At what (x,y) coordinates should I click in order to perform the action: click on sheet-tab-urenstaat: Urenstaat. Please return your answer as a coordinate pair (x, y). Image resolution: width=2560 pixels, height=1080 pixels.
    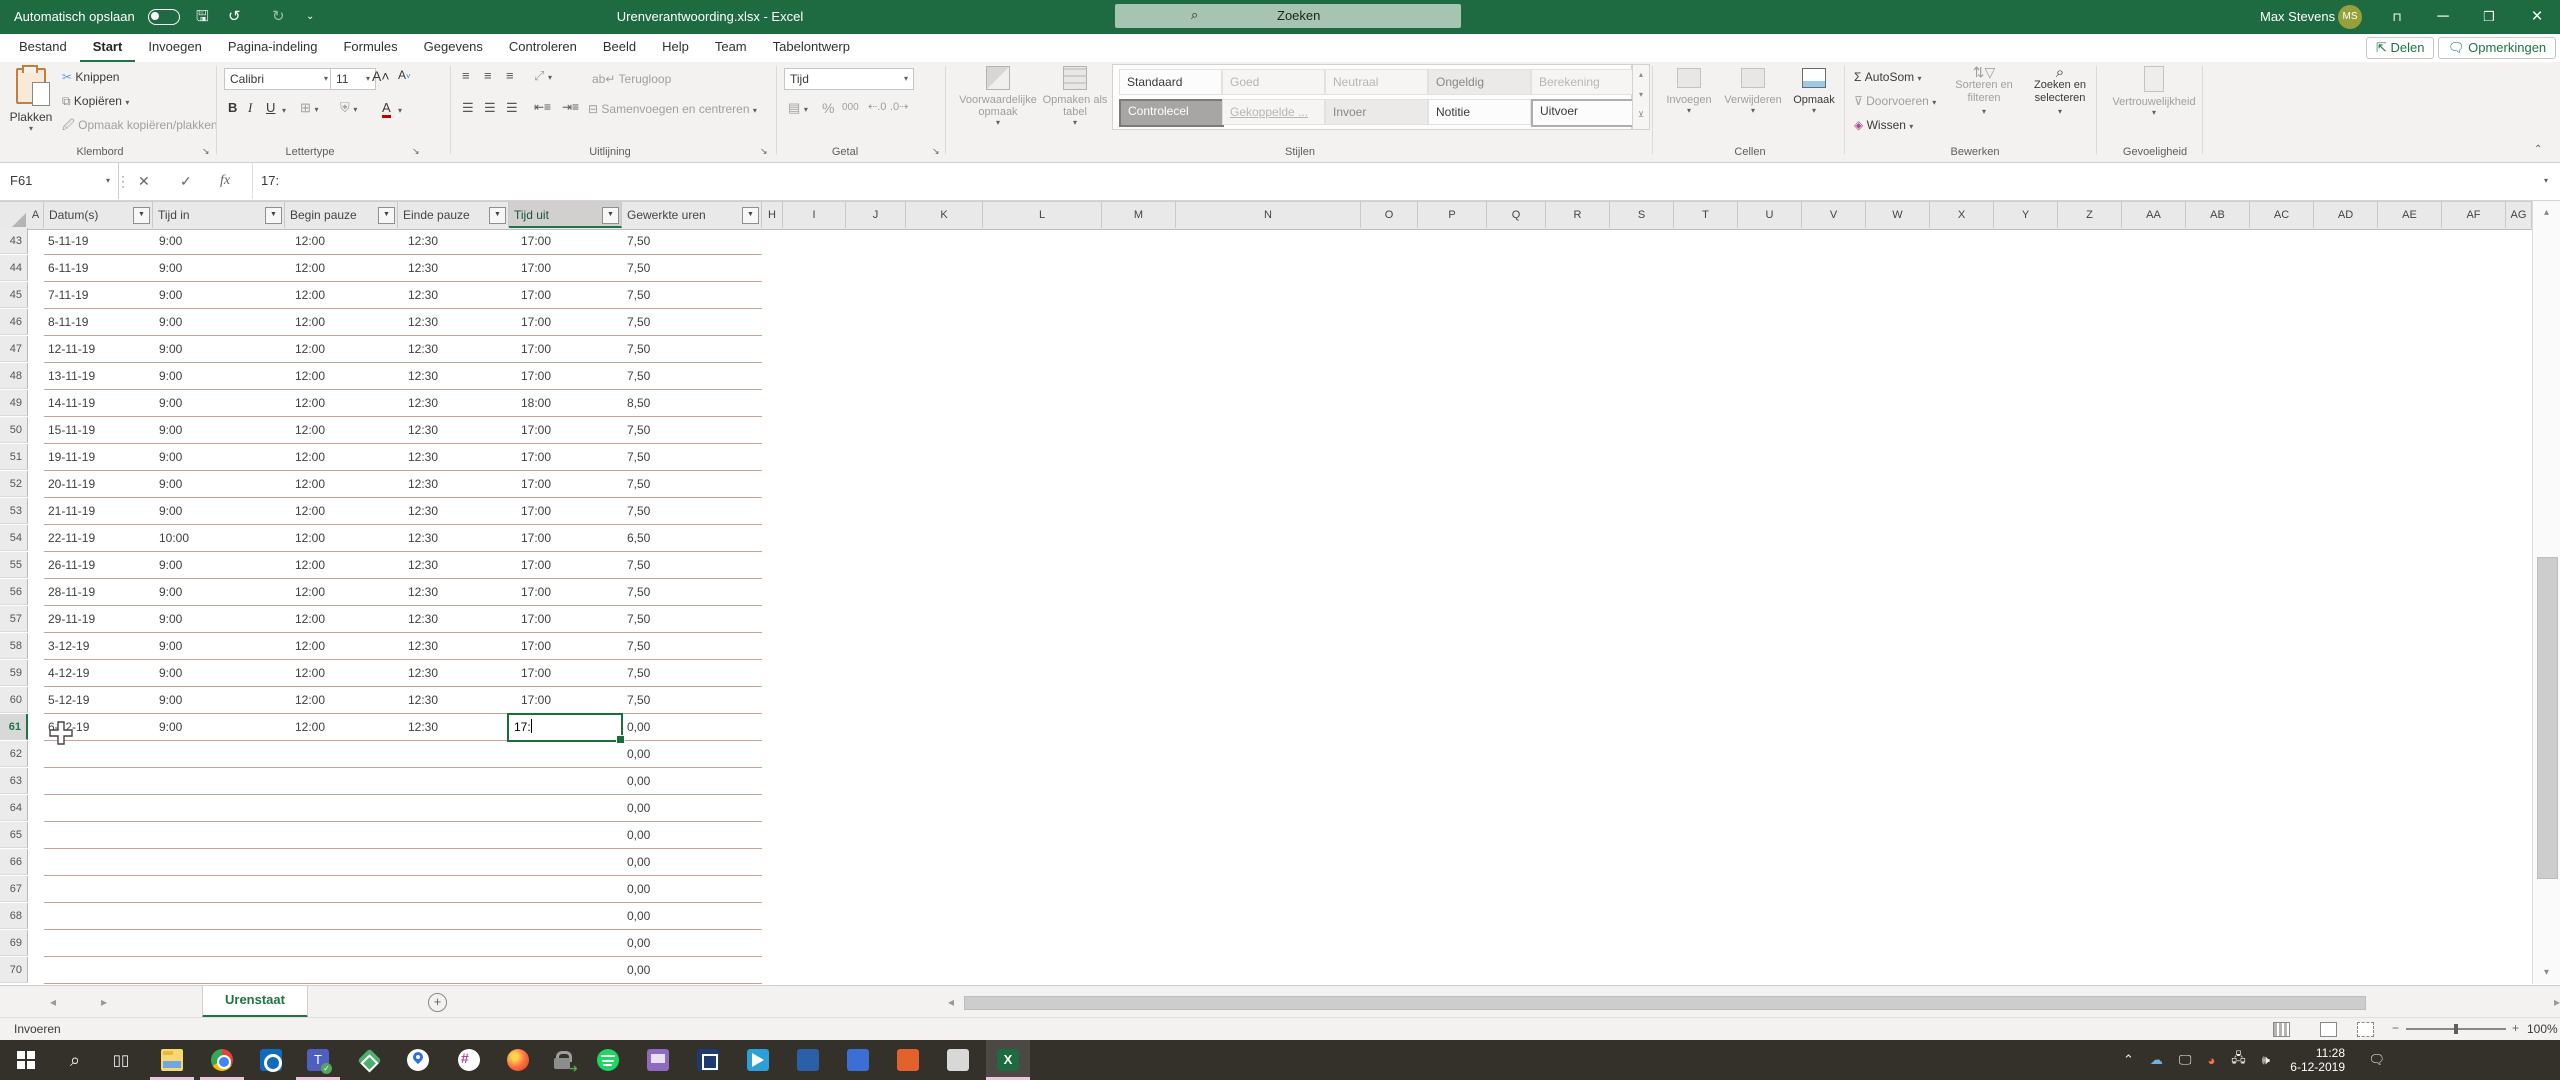
    Looking at the image, I should click on (255, 1002).